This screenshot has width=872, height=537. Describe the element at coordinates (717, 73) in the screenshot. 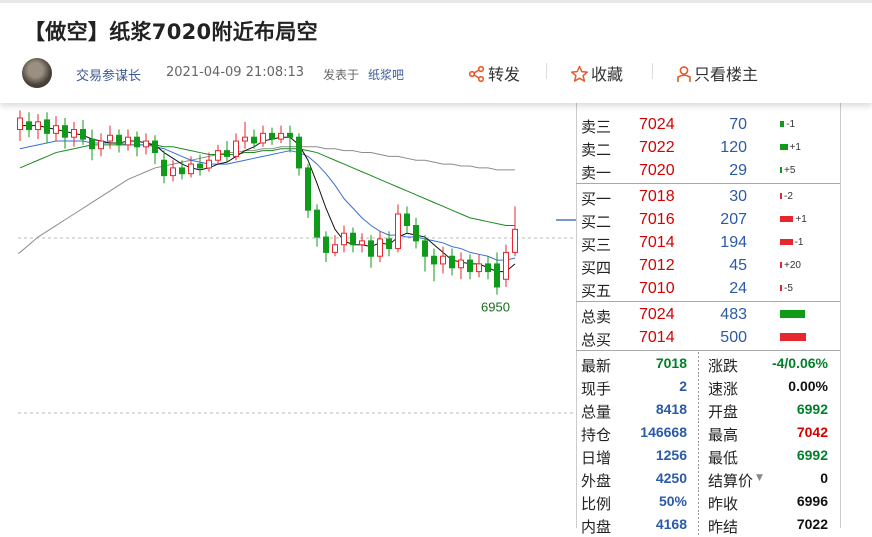

I see `author-only-button: 只看楼主` at that location.